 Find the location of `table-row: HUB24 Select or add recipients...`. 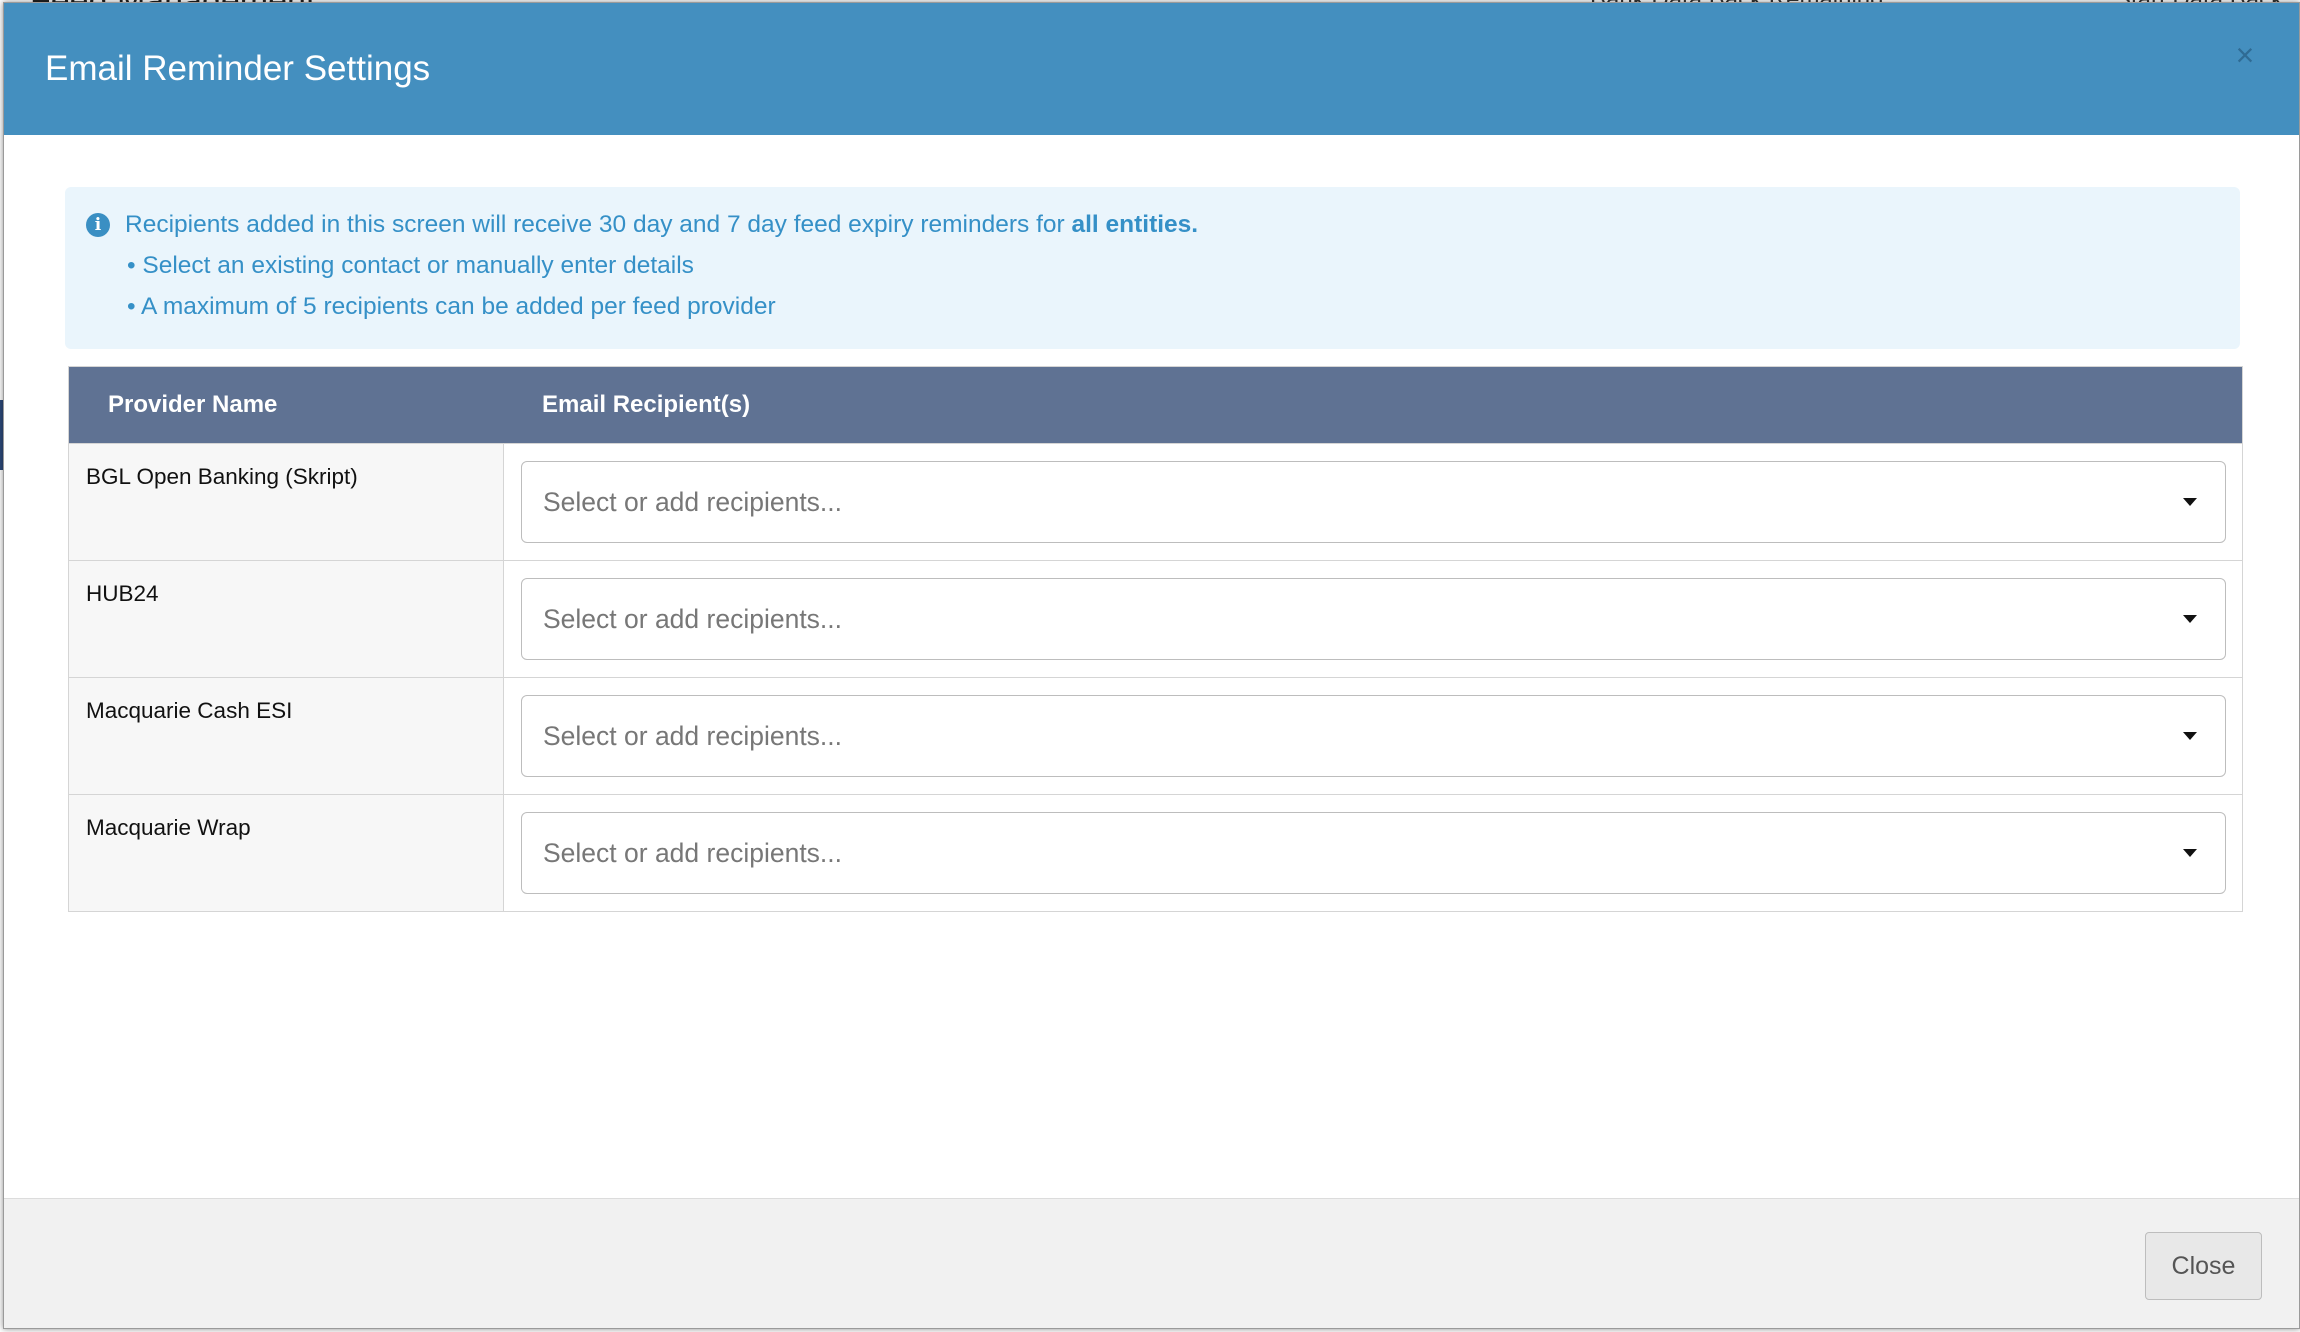

table-row: HUB24 Select or add recipients... is located at coordinates (1155, 618).